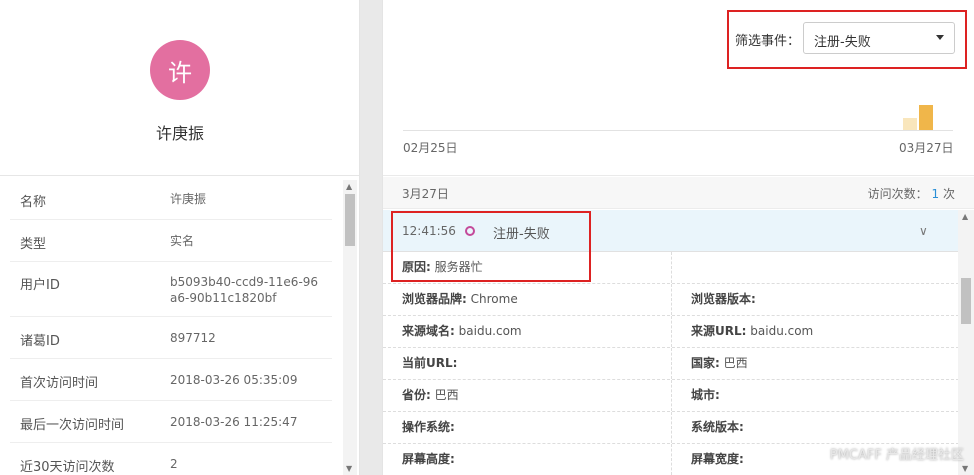  What do you see at coordinates (717, 427) in the screenshot?
I see `detail-key: 系统版本:` at bounding box center [717, 427].